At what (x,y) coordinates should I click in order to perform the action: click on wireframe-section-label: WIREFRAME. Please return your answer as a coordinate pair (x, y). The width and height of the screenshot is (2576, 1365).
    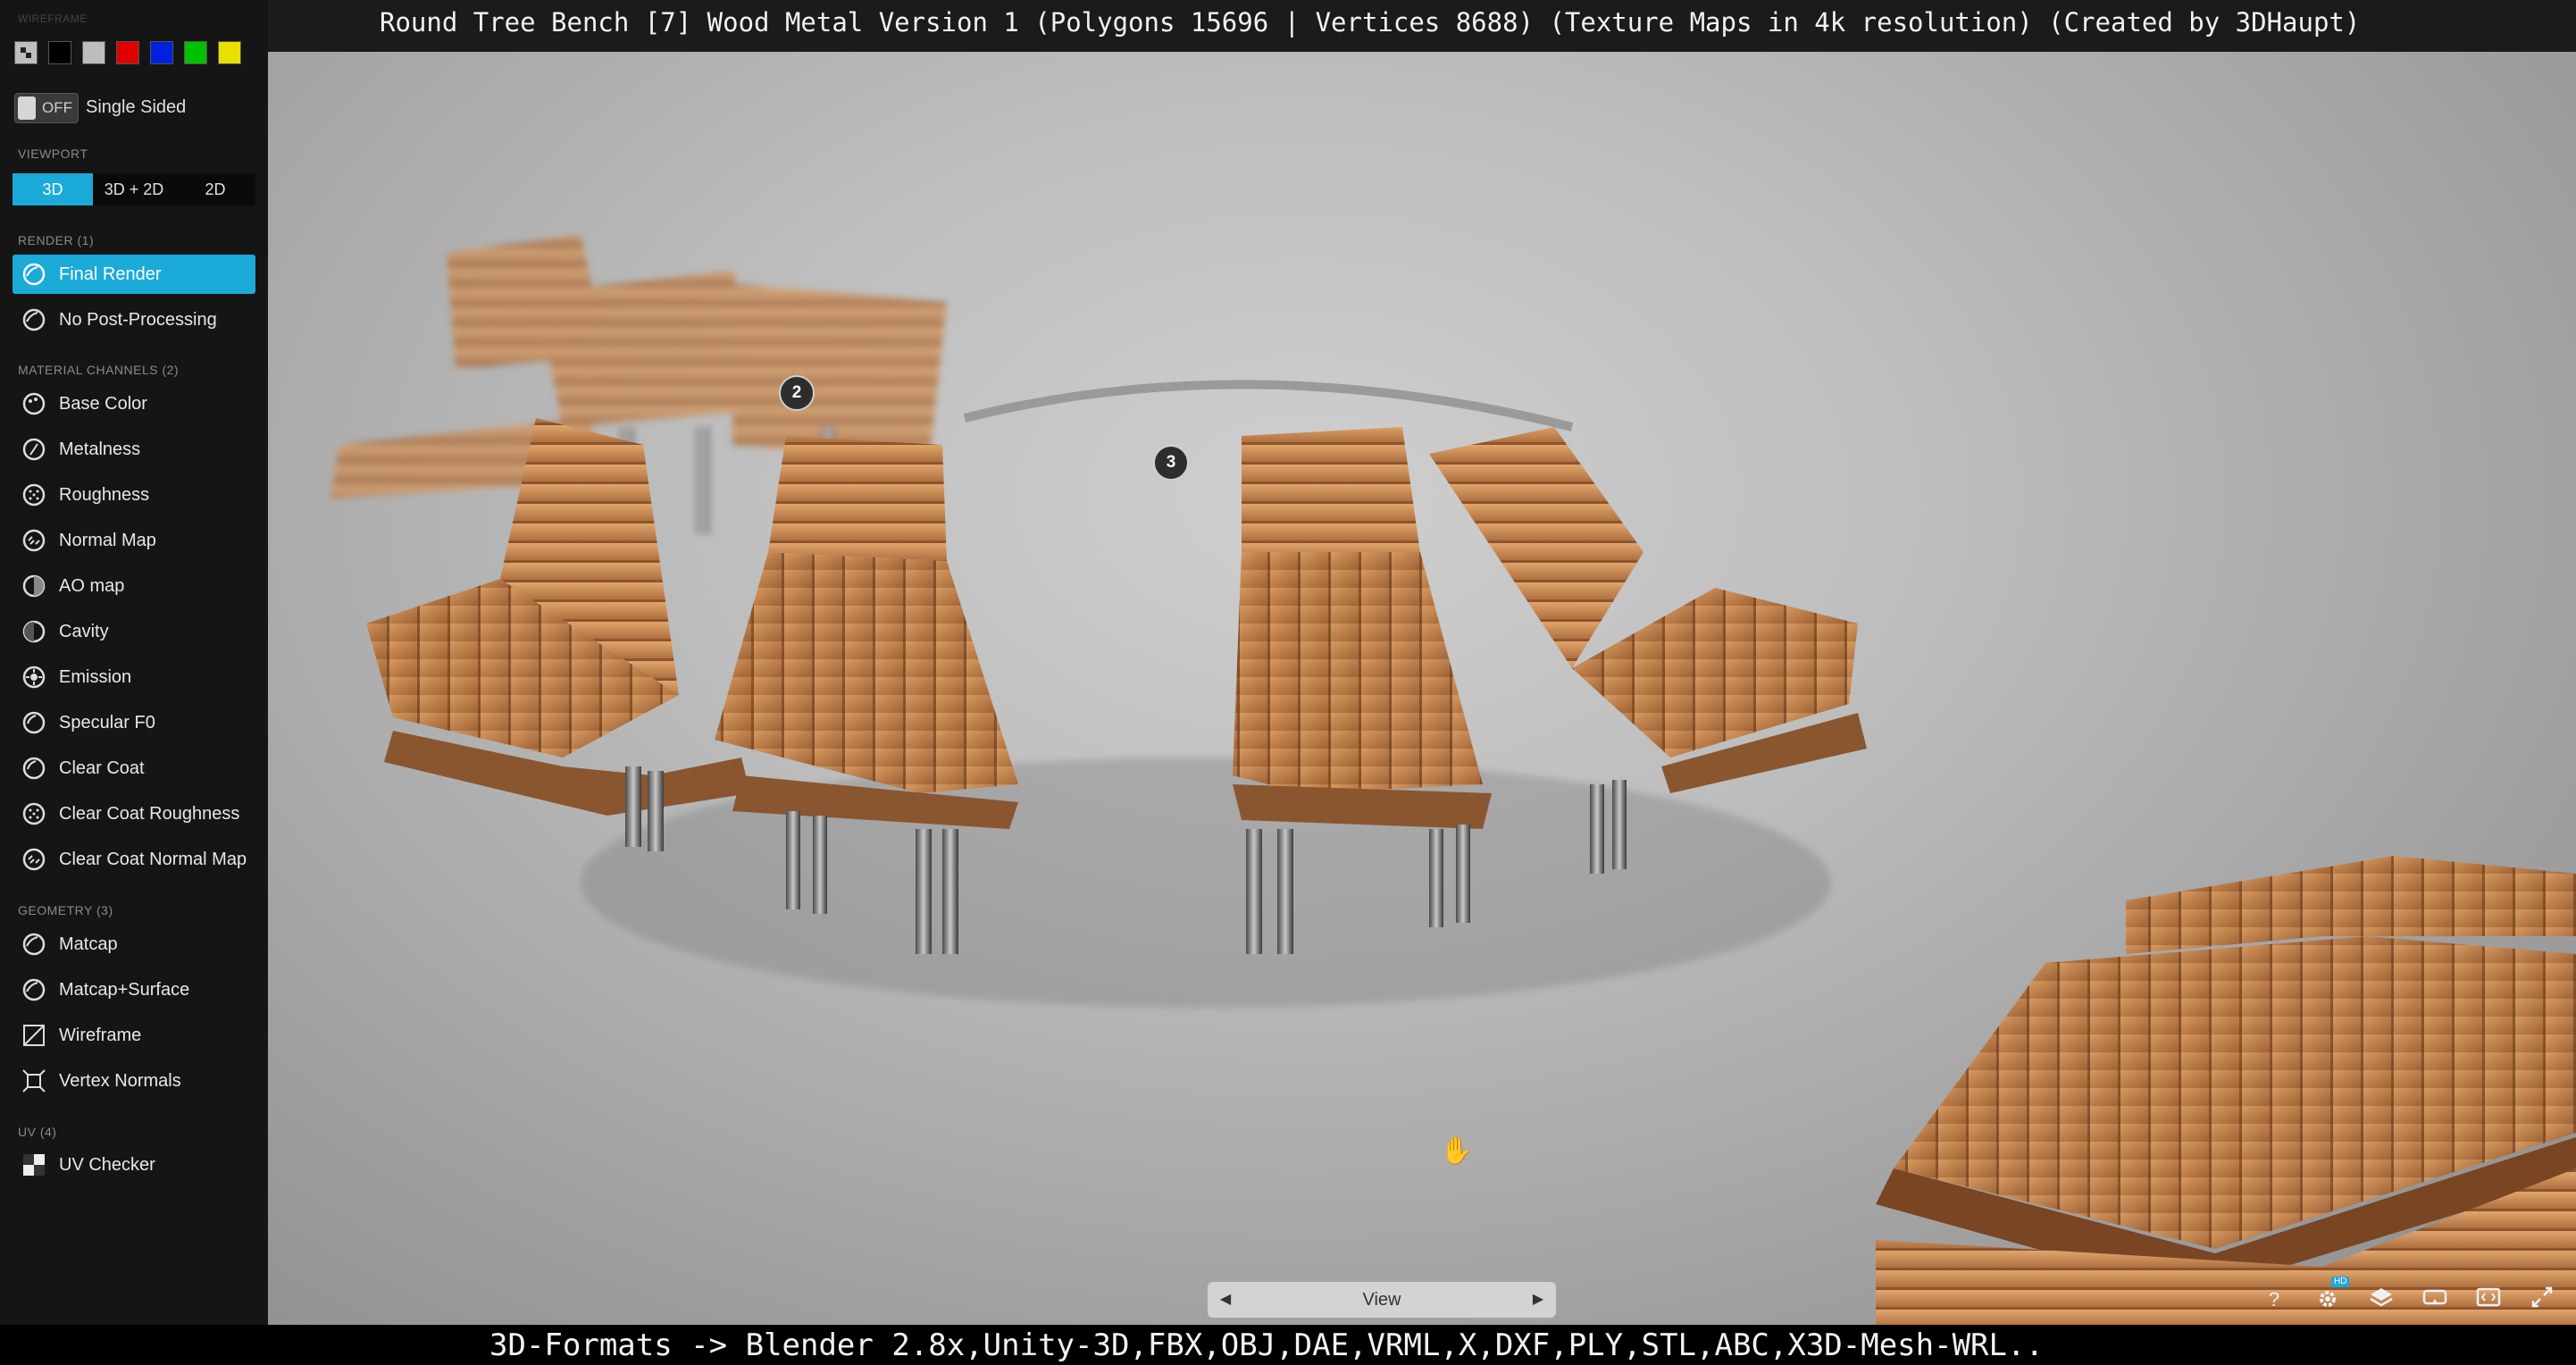
    Looking at the image, I should click on (53, 19).